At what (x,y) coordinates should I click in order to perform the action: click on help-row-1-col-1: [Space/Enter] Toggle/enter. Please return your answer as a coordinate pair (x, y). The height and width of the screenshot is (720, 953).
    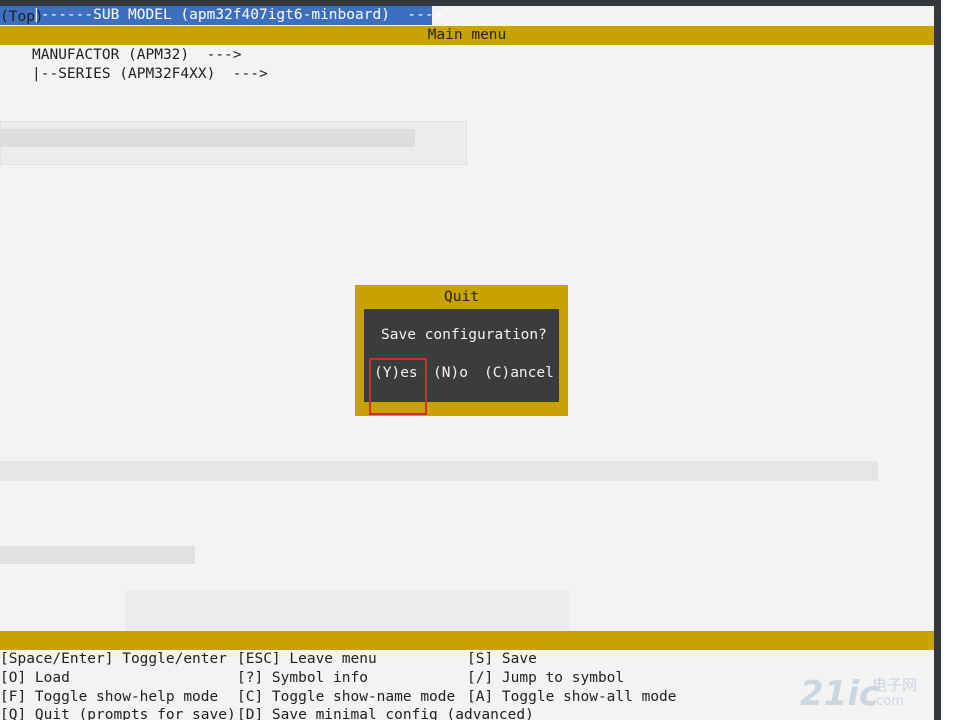
    Looking at the image, I should click on (113, 659).